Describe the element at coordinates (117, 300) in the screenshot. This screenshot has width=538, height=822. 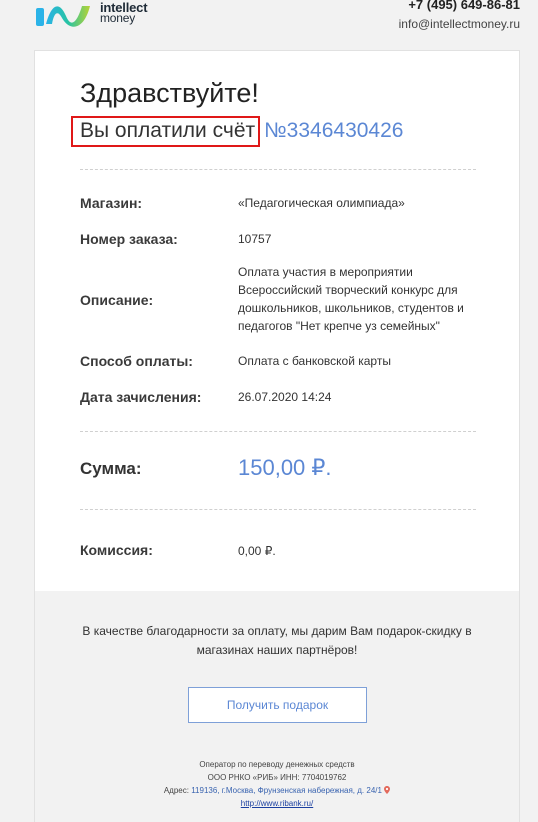
I see `description-label: Описание:` at that location.